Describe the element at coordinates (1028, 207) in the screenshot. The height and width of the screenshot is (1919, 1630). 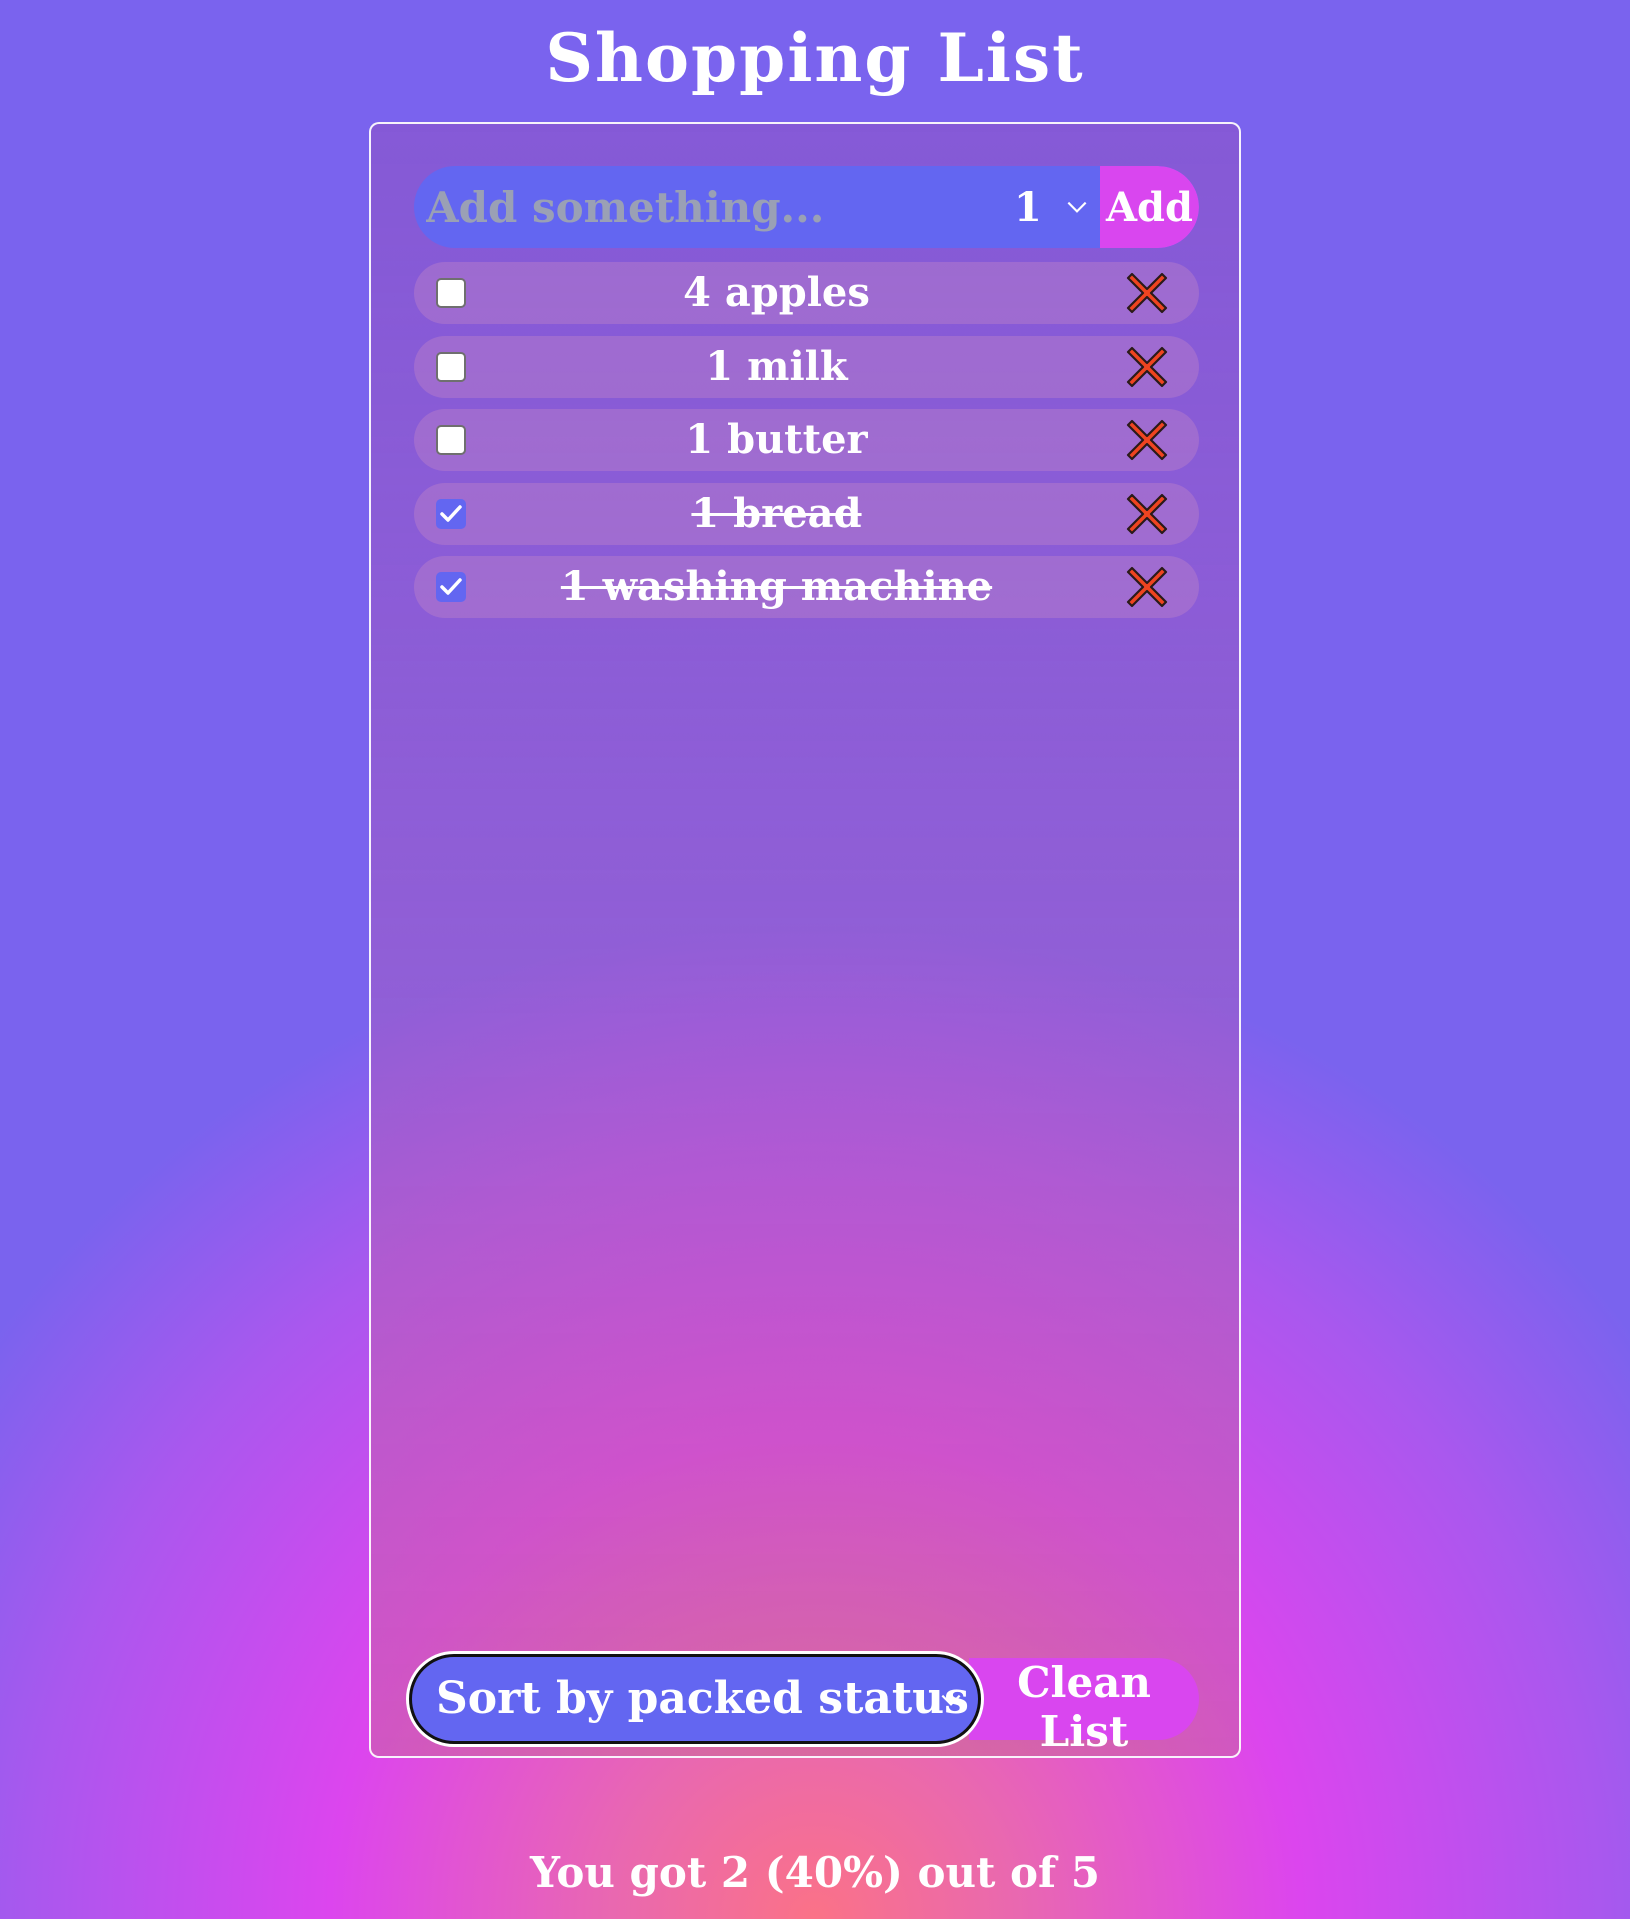
I see `quantity-value: 1` at that location.